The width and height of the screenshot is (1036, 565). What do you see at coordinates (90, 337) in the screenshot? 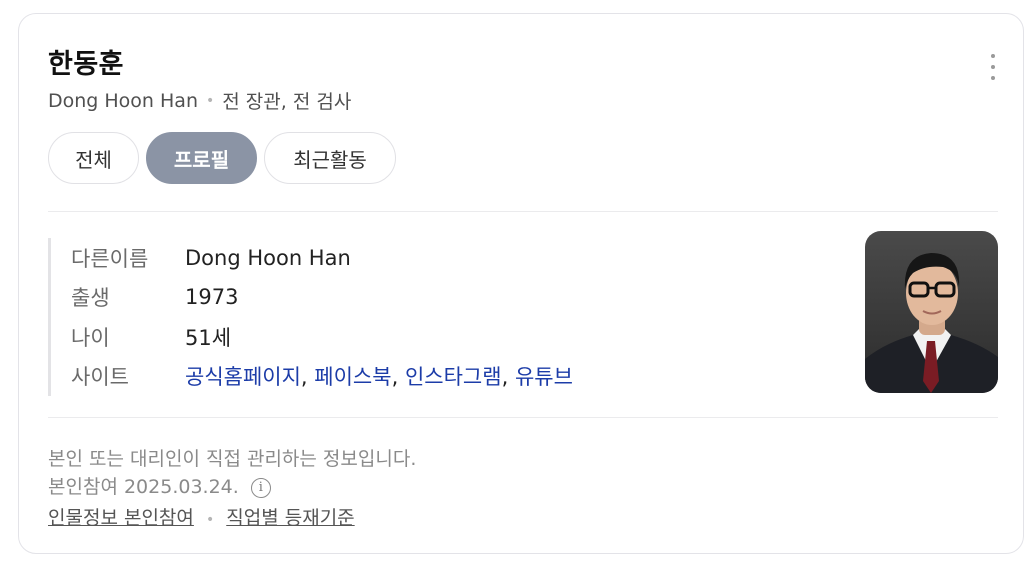
I see `age-label: 나이` at bounding box center [90, 337].